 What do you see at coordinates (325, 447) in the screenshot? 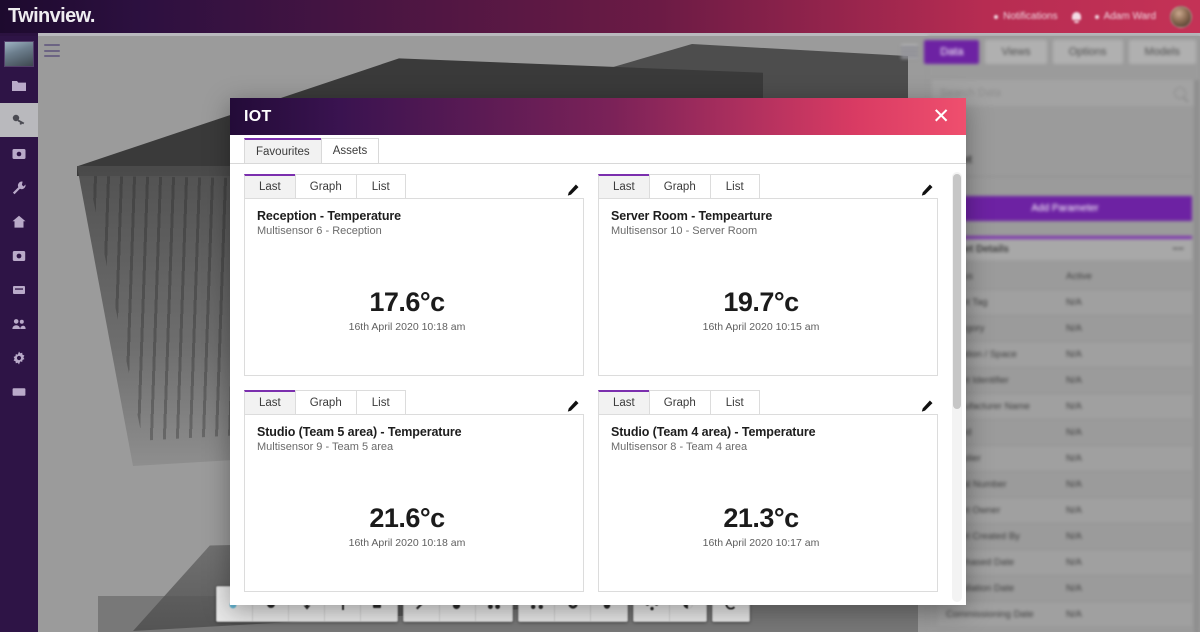
I see `sensor-card-subtitle: Multisensor 9 - Team 5 area` at bounding box center [325, 447].